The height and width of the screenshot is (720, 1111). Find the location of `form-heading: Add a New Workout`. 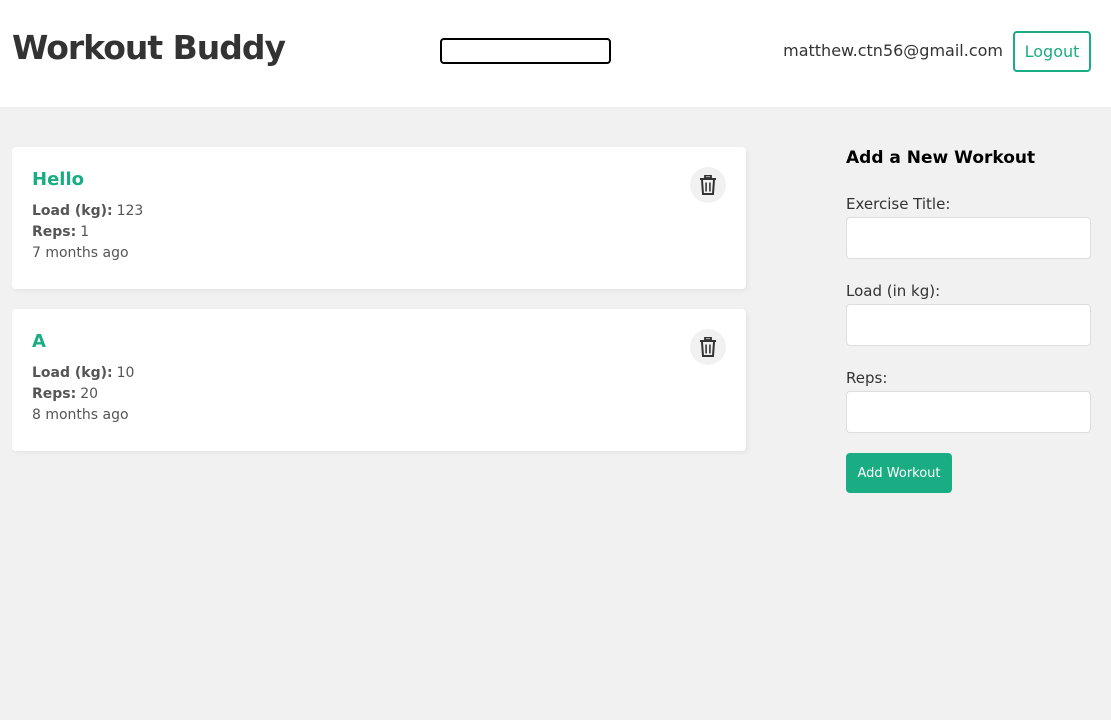

form-heading: Add a New Workout is located at coordinates (941, 158).